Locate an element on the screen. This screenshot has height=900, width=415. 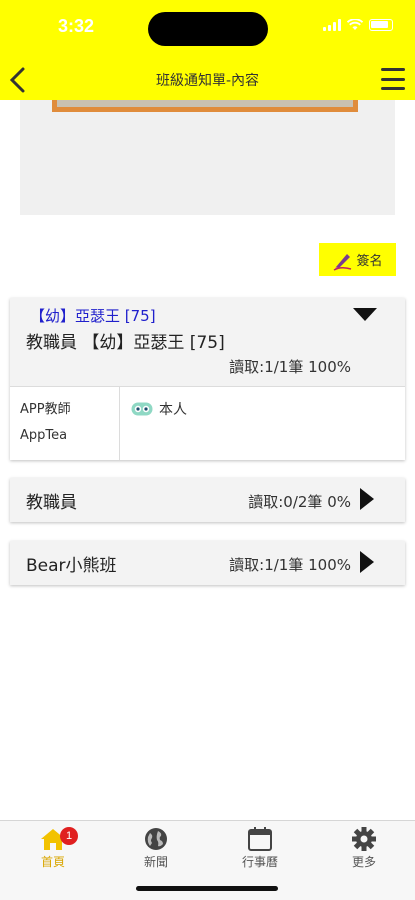
read-group-header: 【幼】亞瑟王 [75] 教職員 【幼】亞瑟王 [75] 讀取:1/1筆 100% is located at coordinates (207, 342).